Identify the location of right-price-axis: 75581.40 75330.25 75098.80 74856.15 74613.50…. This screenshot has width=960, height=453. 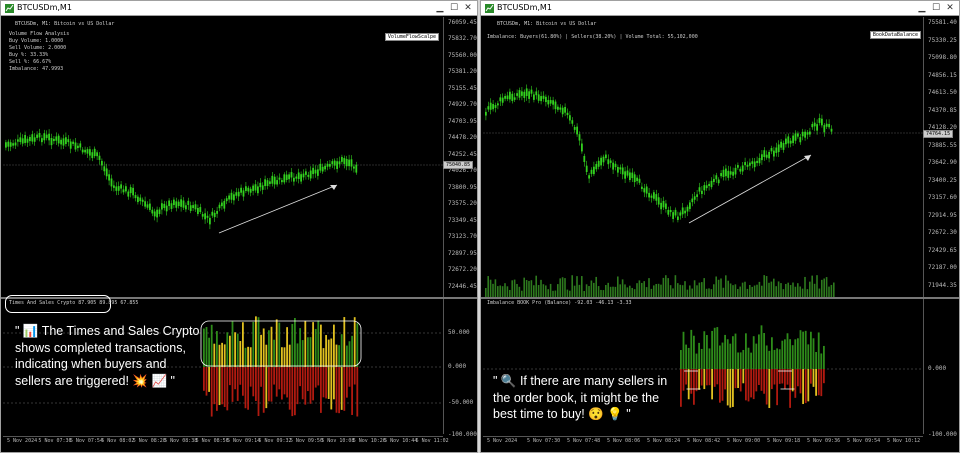
(941, 157).